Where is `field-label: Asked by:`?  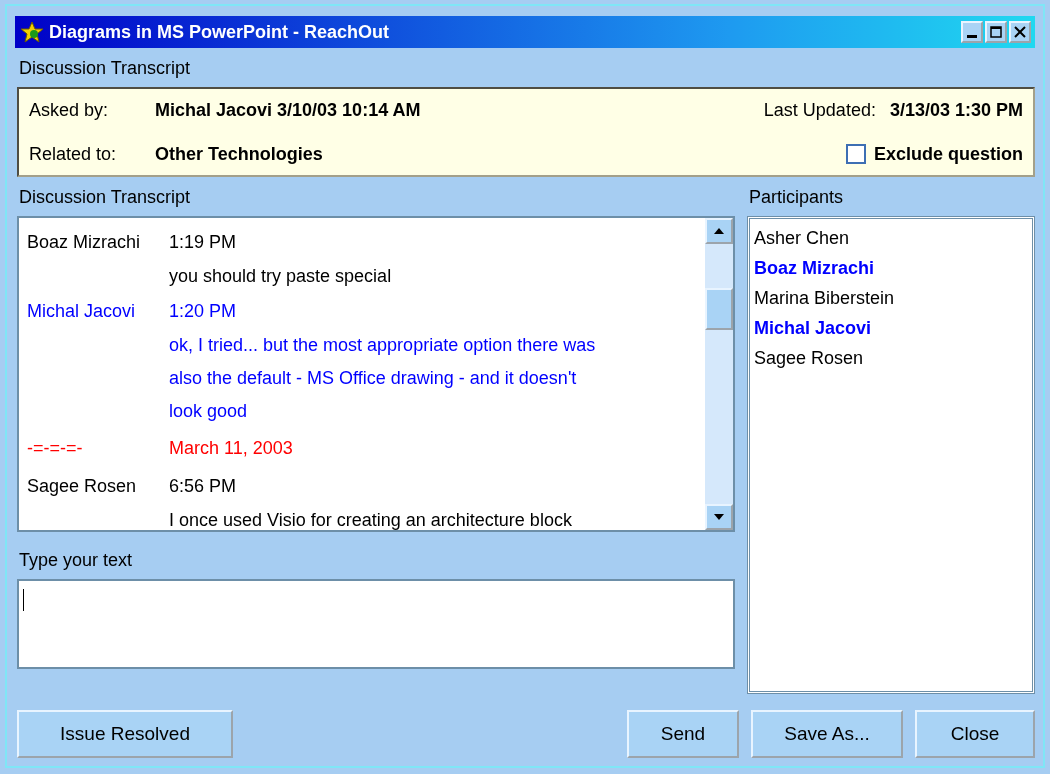
field-label: Asked by: is located at coordinates (69, 110).